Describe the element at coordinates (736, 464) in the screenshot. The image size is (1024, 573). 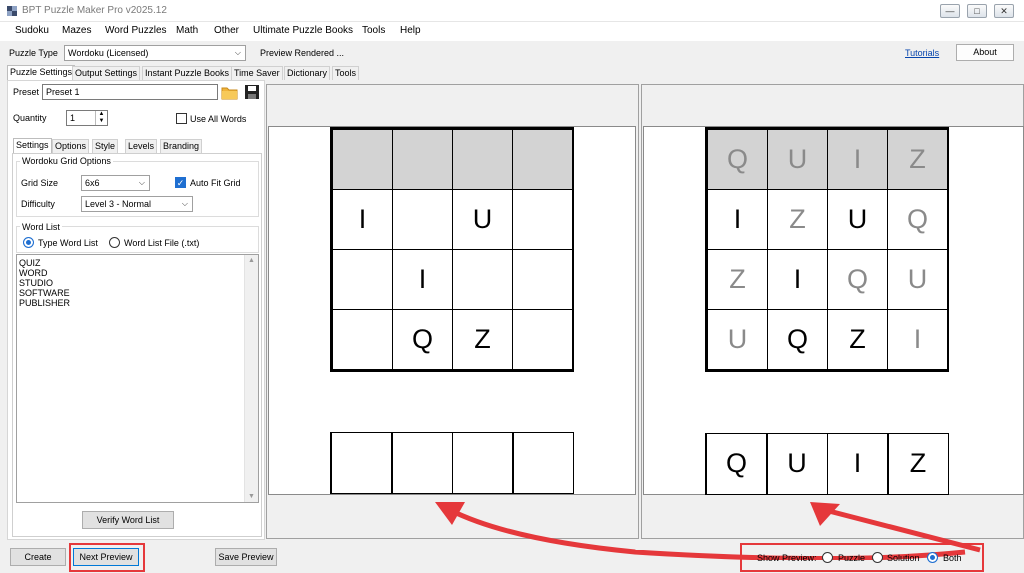
I see `answer-cell: Q` at that location.